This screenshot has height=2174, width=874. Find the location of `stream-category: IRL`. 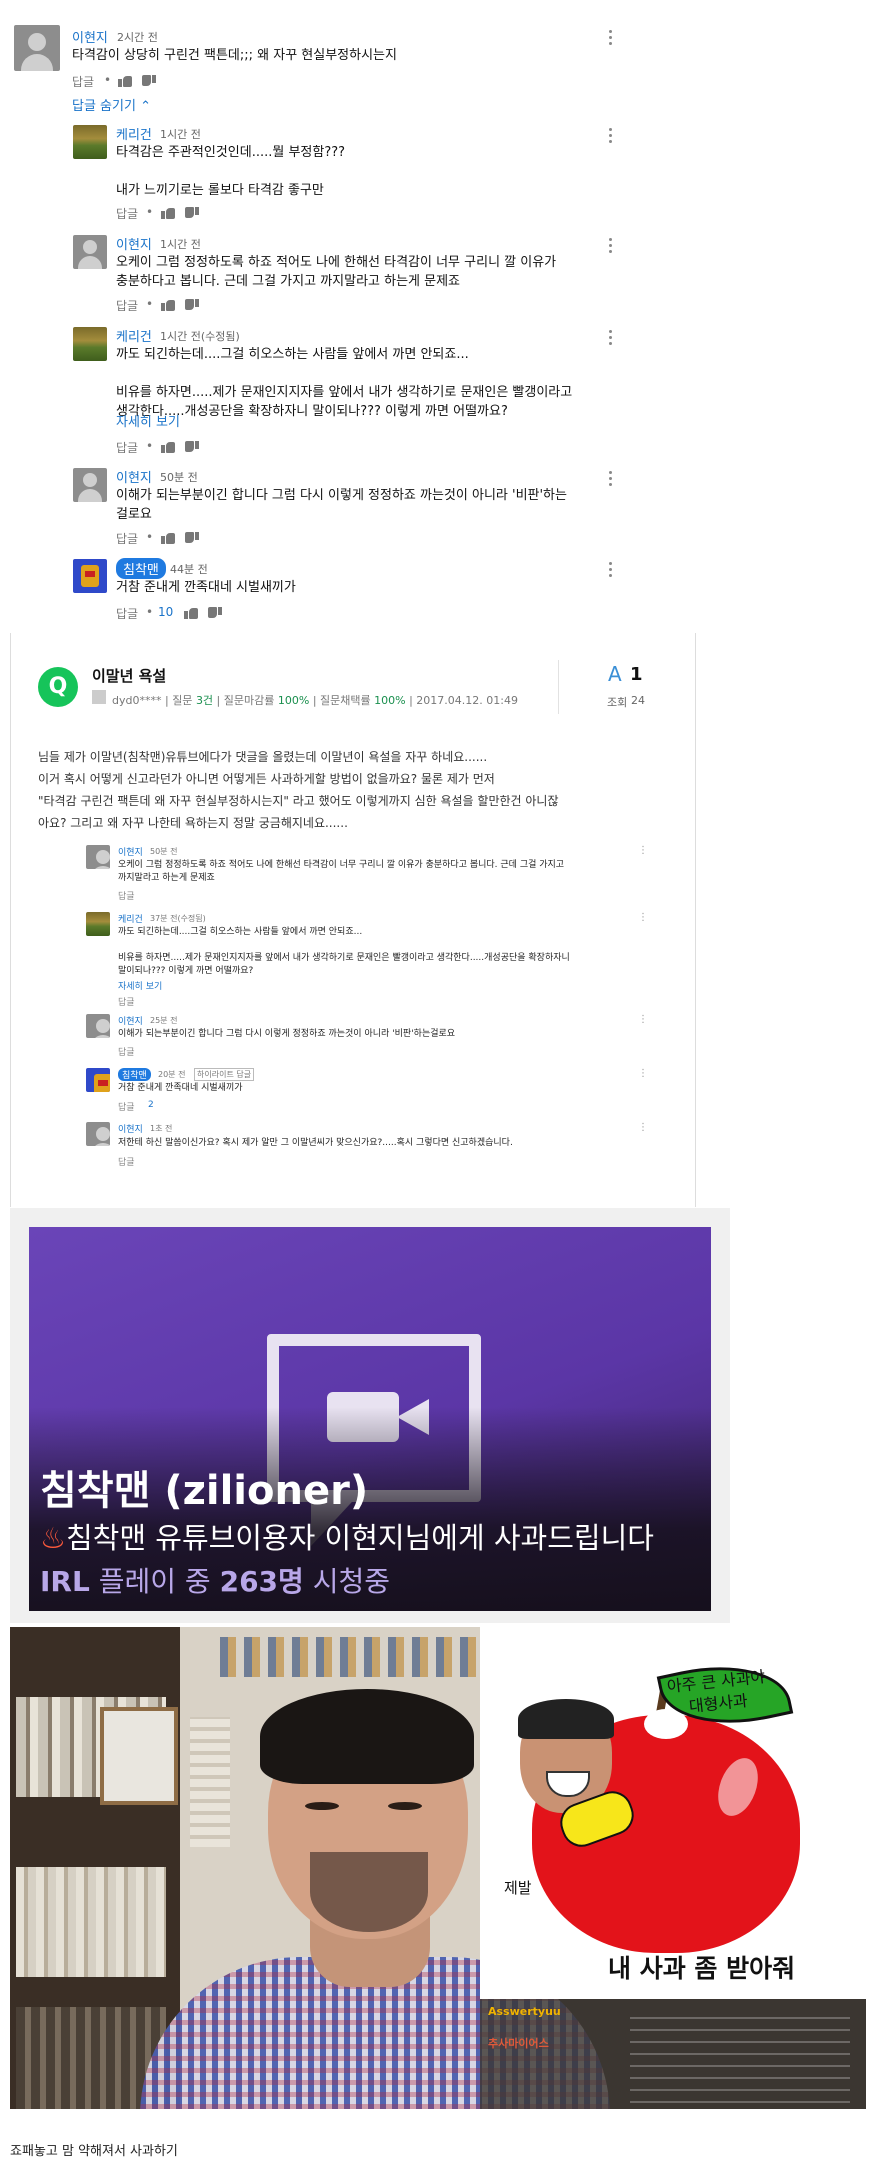

stream-category: IRL is located at coordinates (65, 1581).